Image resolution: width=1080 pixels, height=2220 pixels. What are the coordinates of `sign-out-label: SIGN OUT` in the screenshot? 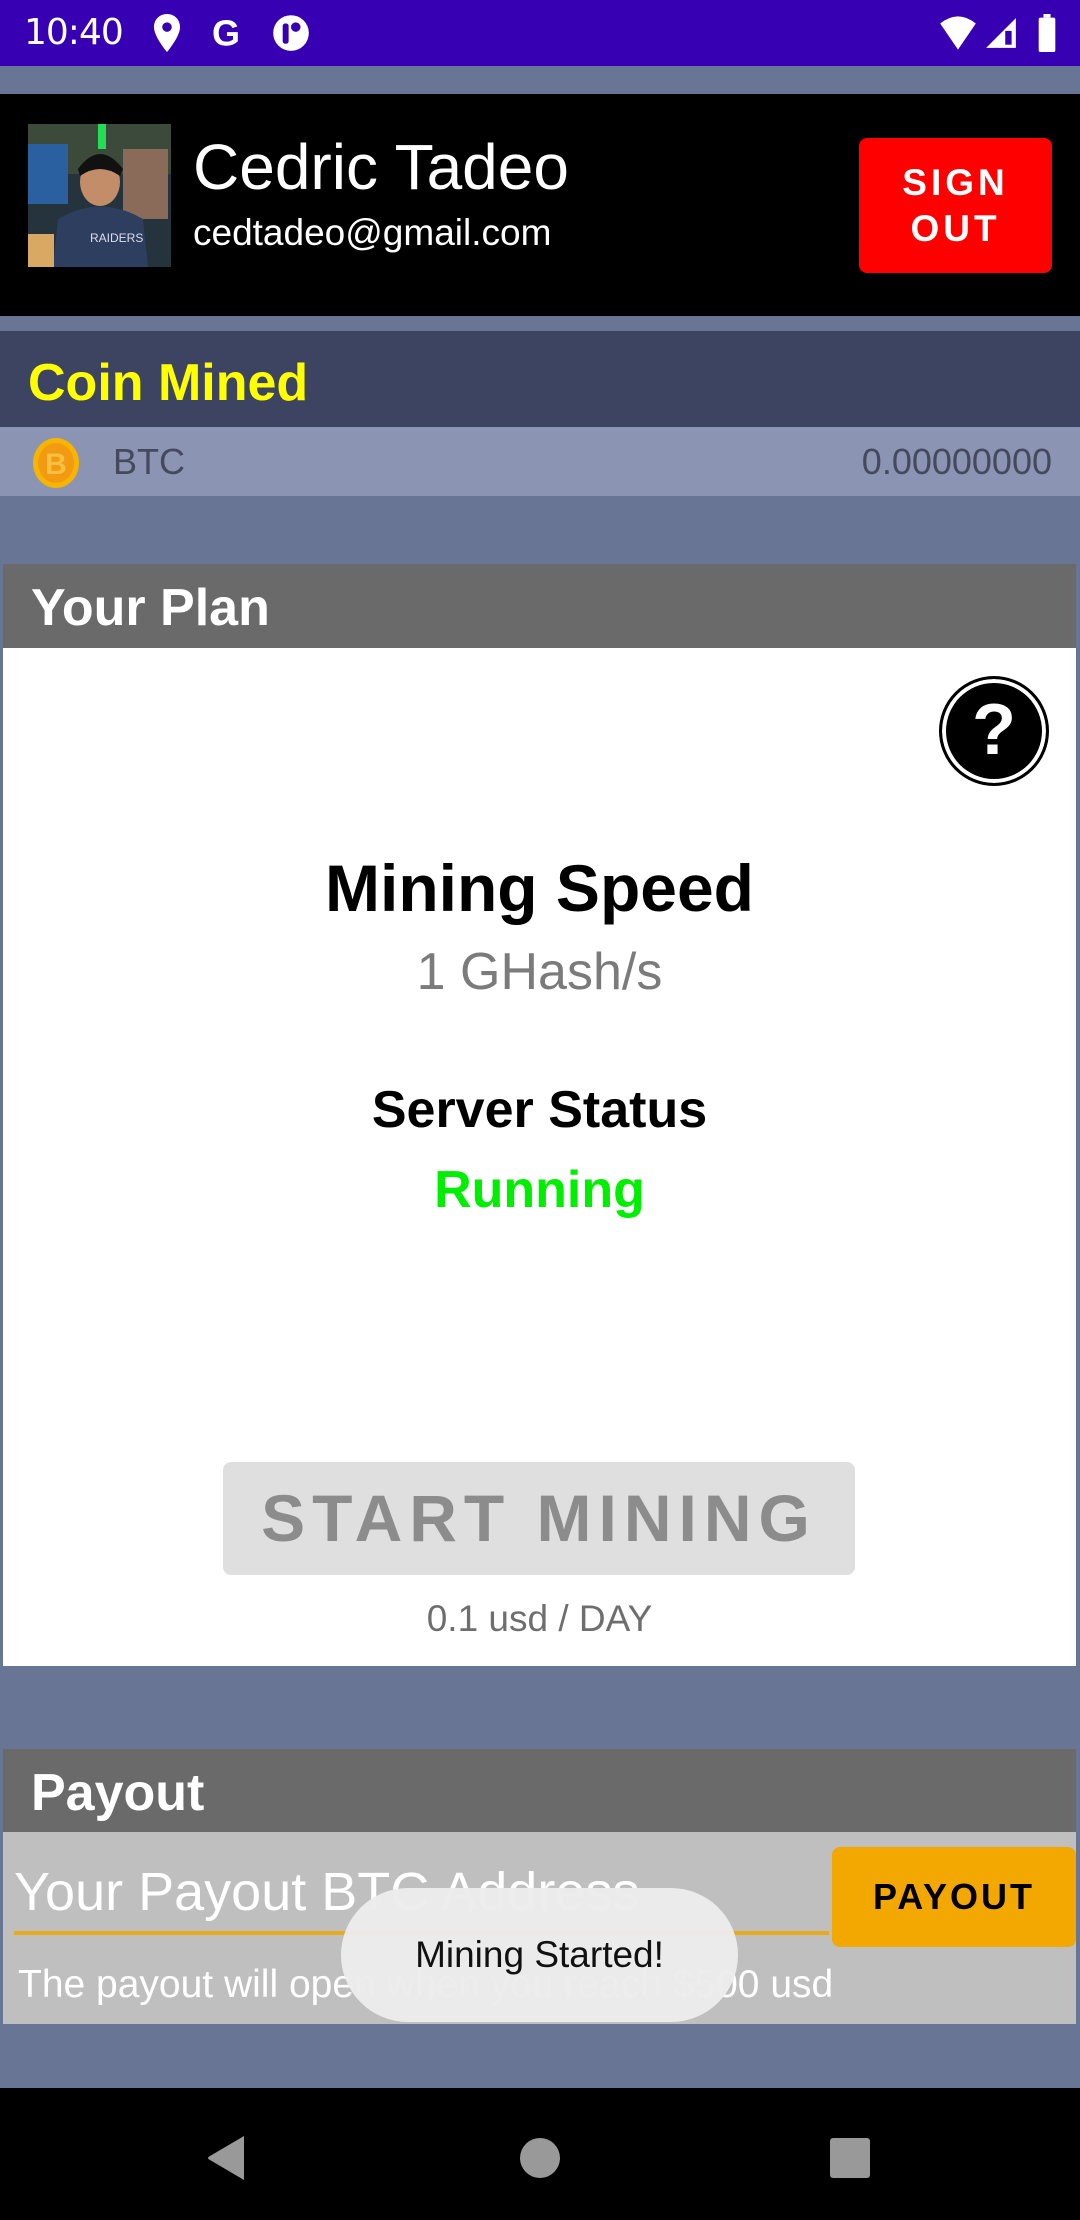 It's located at (955, 205).